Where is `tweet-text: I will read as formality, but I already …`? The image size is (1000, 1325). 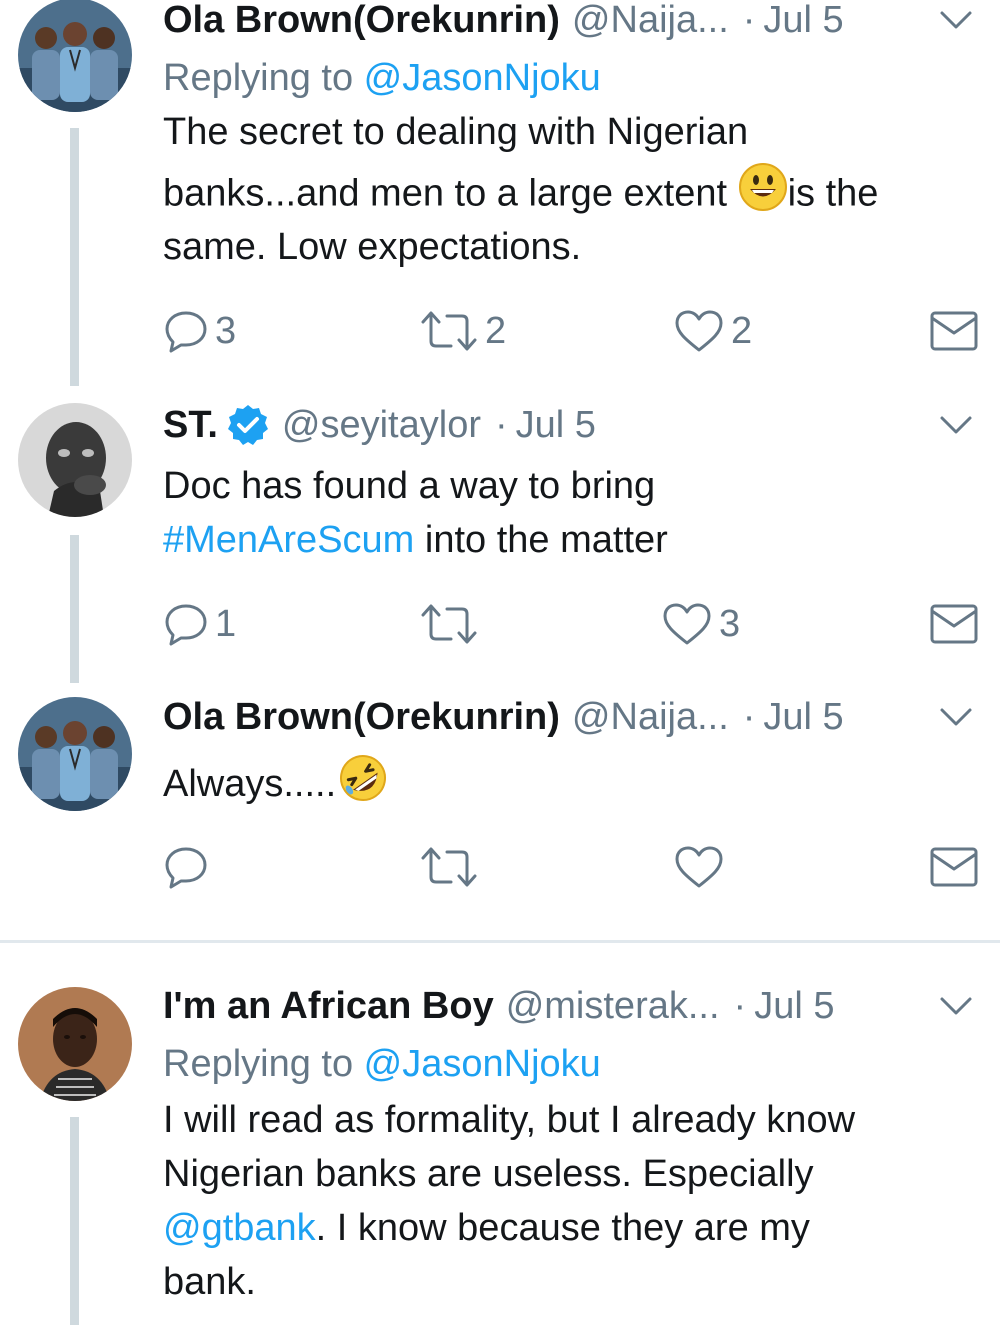
tweet-text: I will read as formality, but I already … is located at coordinates (568, 1201).